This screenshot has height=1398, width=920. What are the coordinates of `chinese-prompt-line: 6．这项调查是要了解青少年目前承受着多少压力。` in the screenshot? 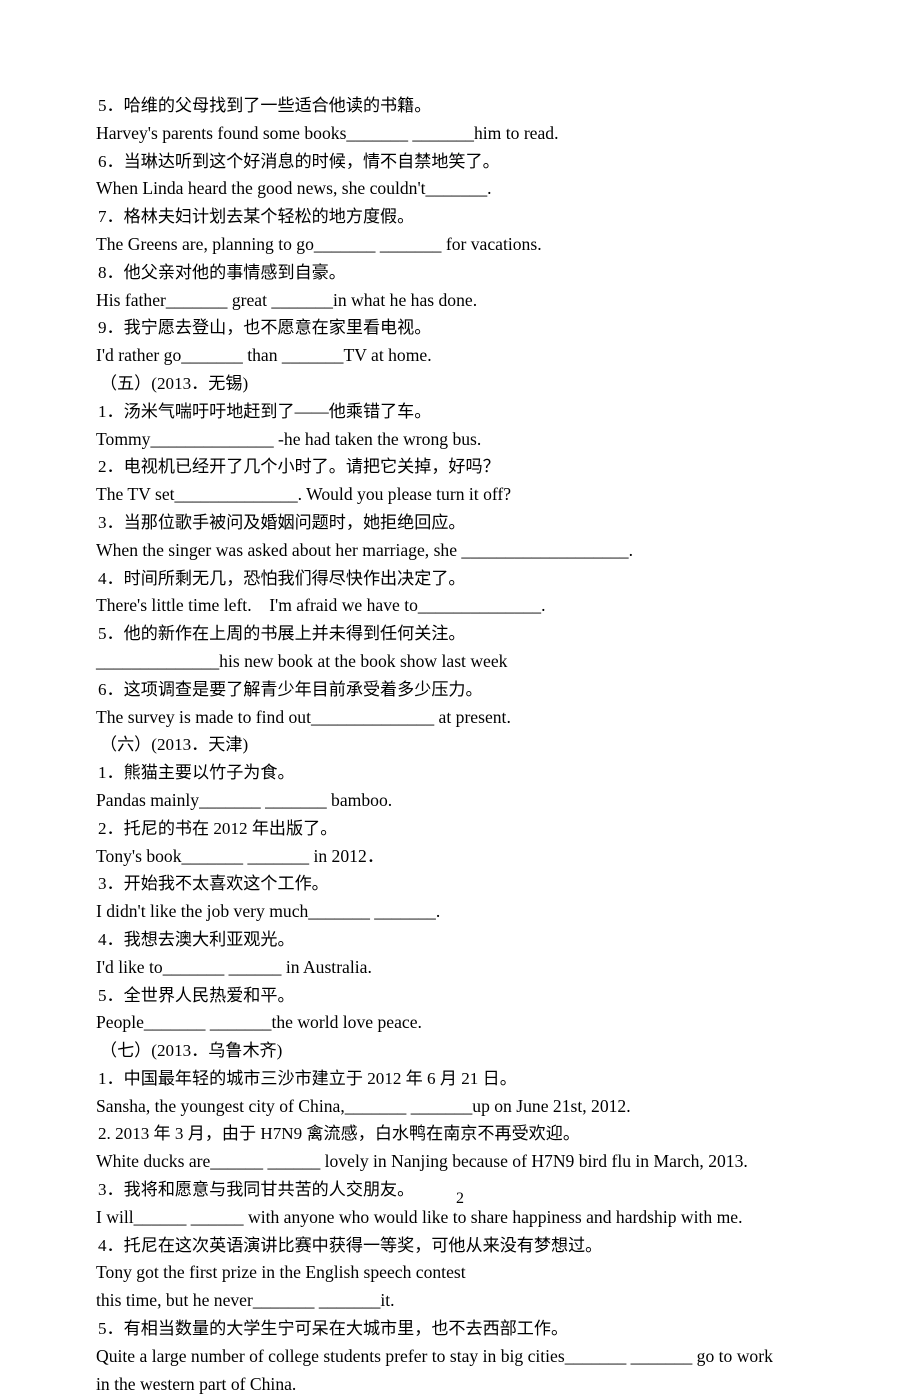 It's located at (290, 689).